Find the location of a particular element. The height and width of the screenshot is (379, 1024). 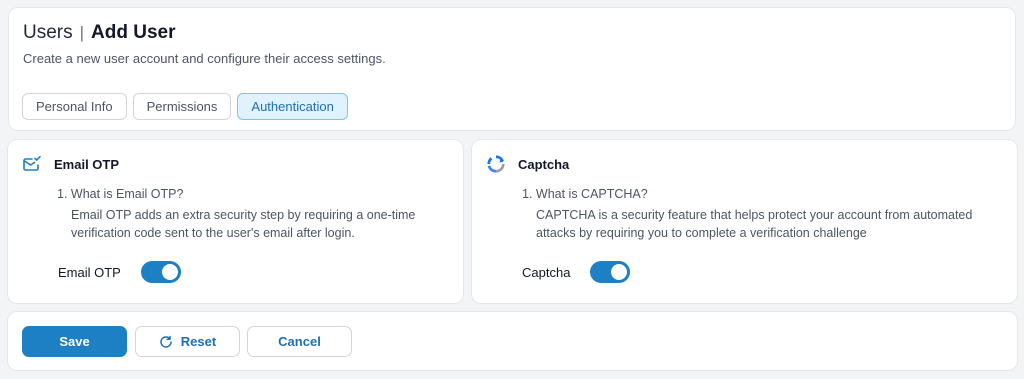

reset-button-label: Reset is located at coordinates (198, 341).